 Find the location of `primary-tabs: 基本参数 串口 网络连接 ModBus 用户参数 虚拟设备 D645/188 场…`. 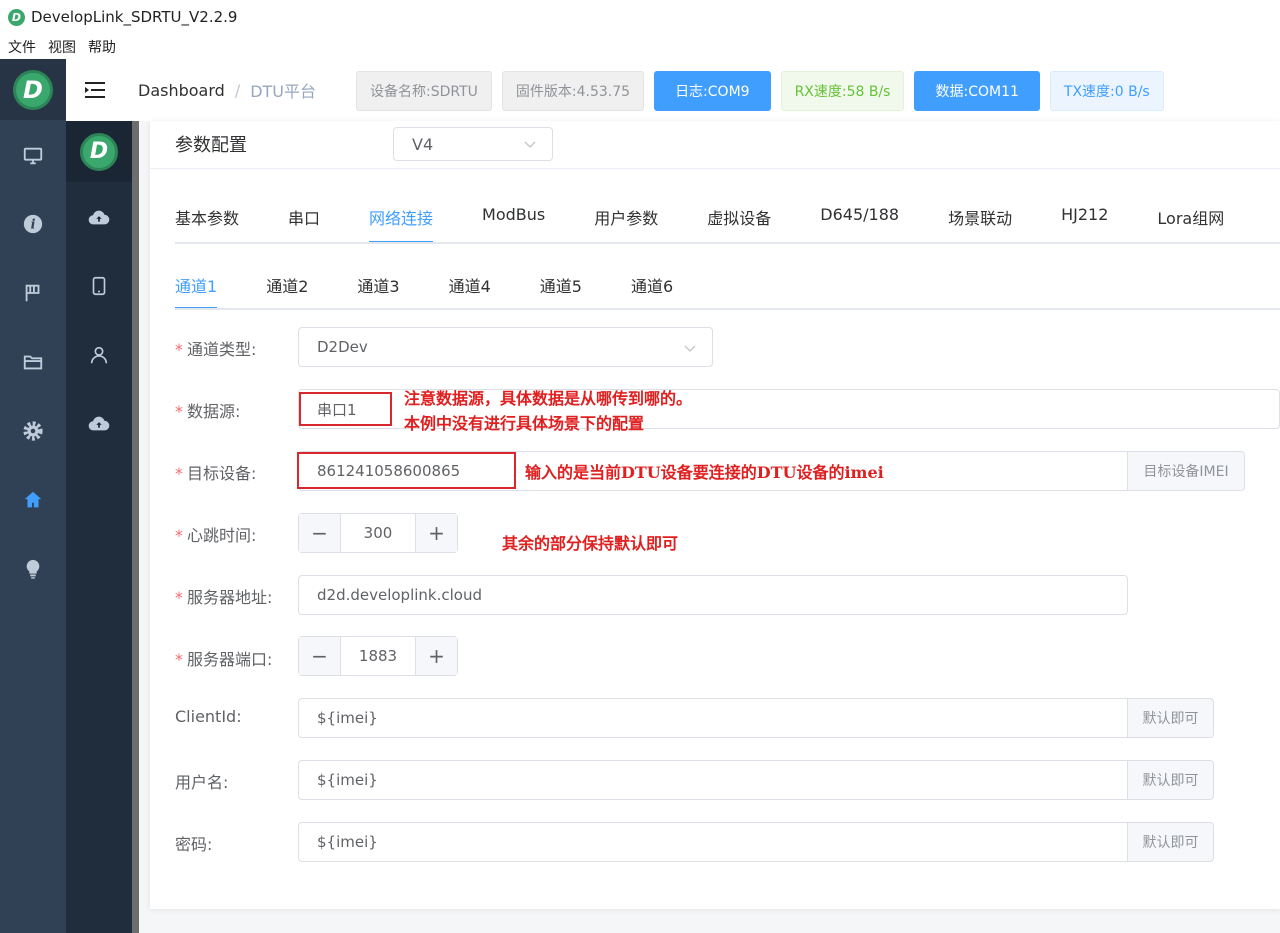

primary-tabs: 基本参数 串口 网络连接 ModBus 用户参数 虚拟设备 D645/188 场… is located at coordinates (699, 224).